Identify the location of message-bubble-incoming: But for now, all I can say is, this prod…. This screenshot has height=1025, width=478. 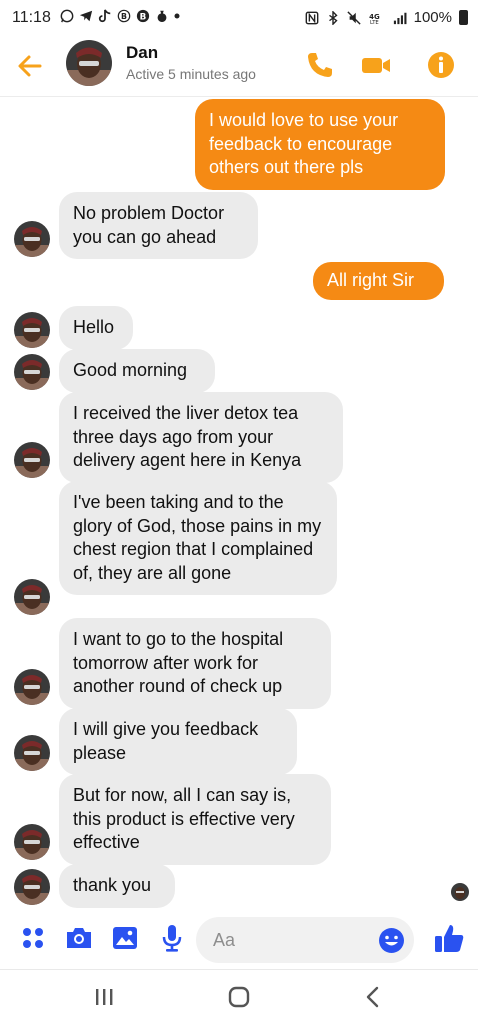
(195, 819).